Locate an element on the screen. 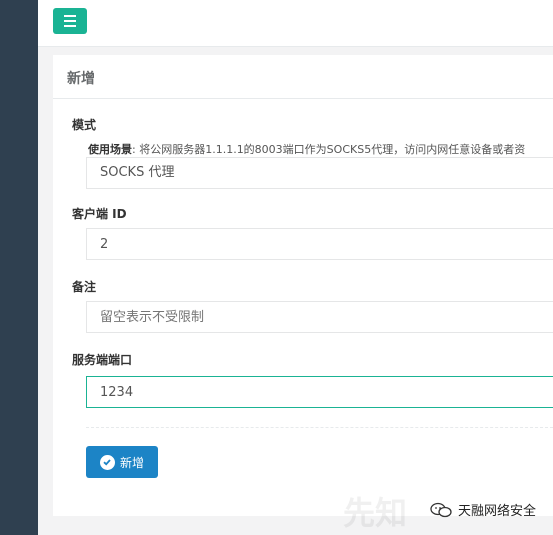 The image size is (553, 535). sidebar is located at coordinates (19, 267).